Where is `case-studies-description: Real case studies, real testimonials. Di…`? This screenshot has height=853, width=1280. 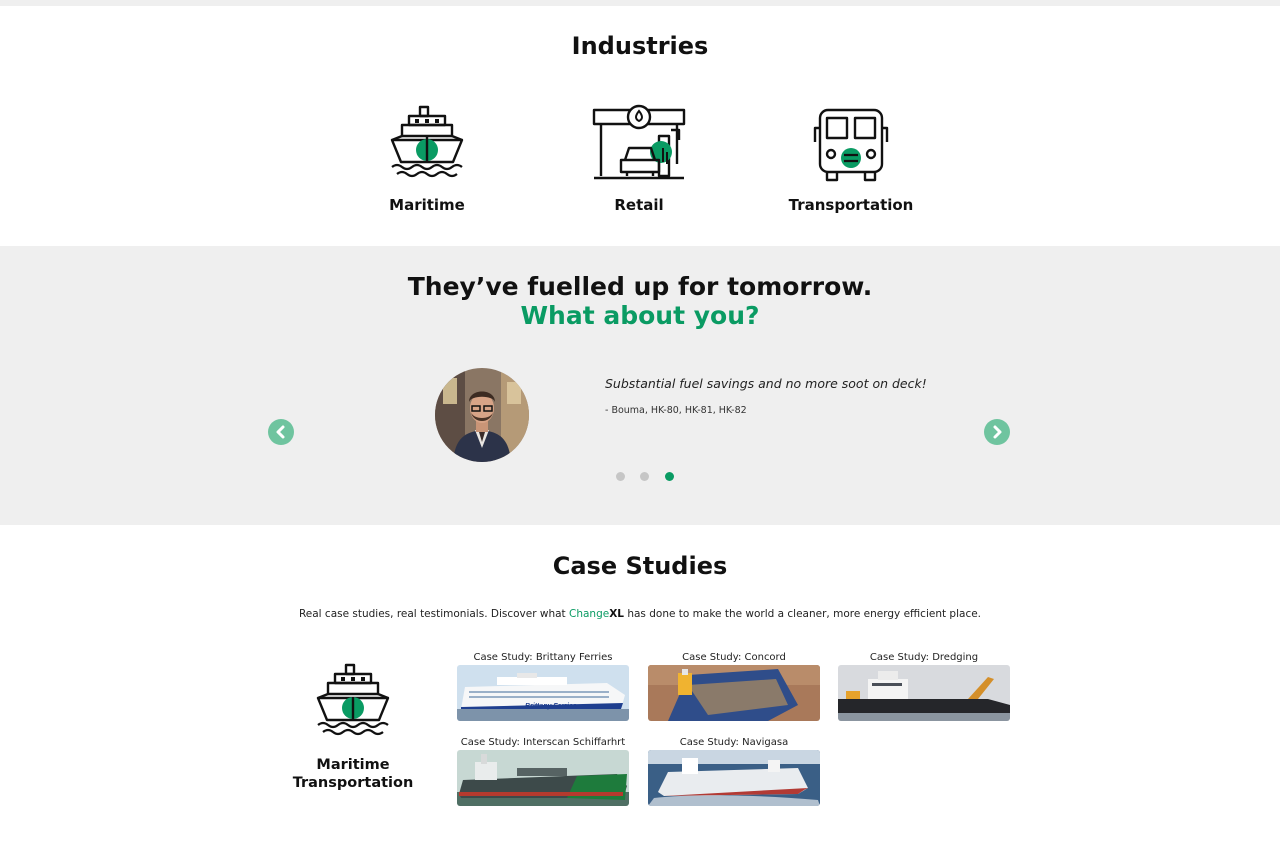 case-studies-description: Real case studies, real testimonials. Di… is located at coordinates (640, 614).